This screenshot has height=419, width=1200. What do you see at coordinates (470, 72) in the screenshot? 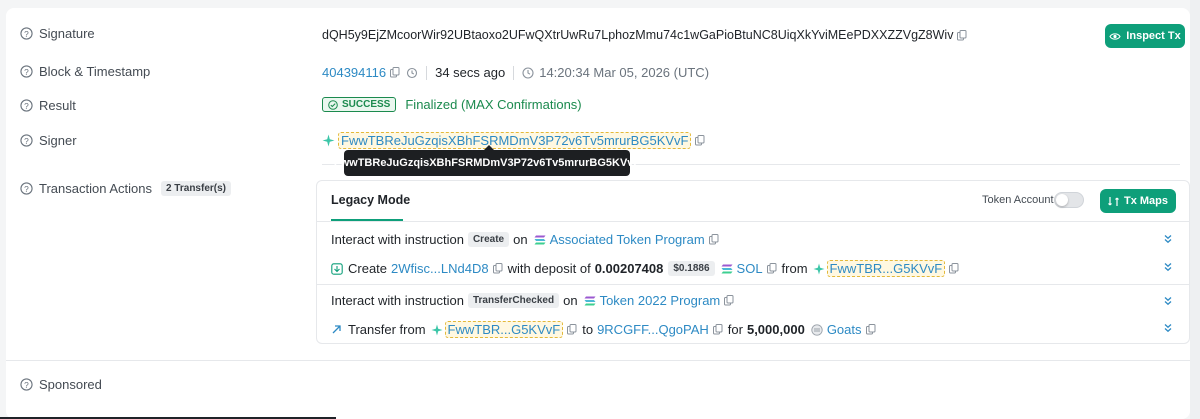
I see `relative-time: 34 secs ago` at bounding box center [470, 72].